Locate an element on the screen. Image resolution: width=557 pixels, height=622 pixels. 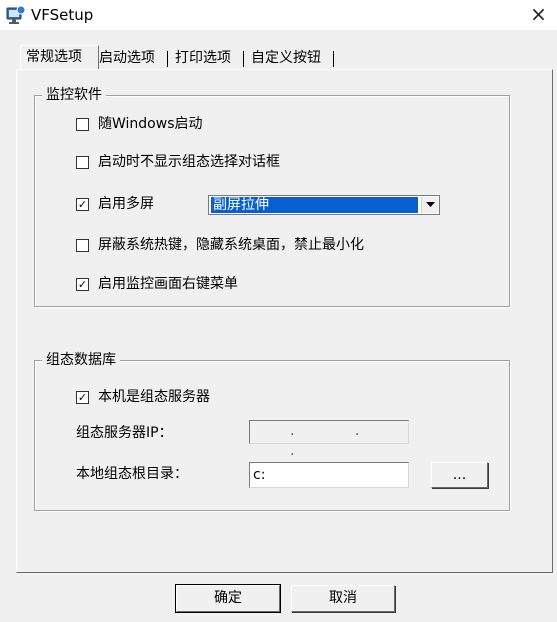
root-dir-label: 本地组态根目录： is located at coordinates (132, 474).